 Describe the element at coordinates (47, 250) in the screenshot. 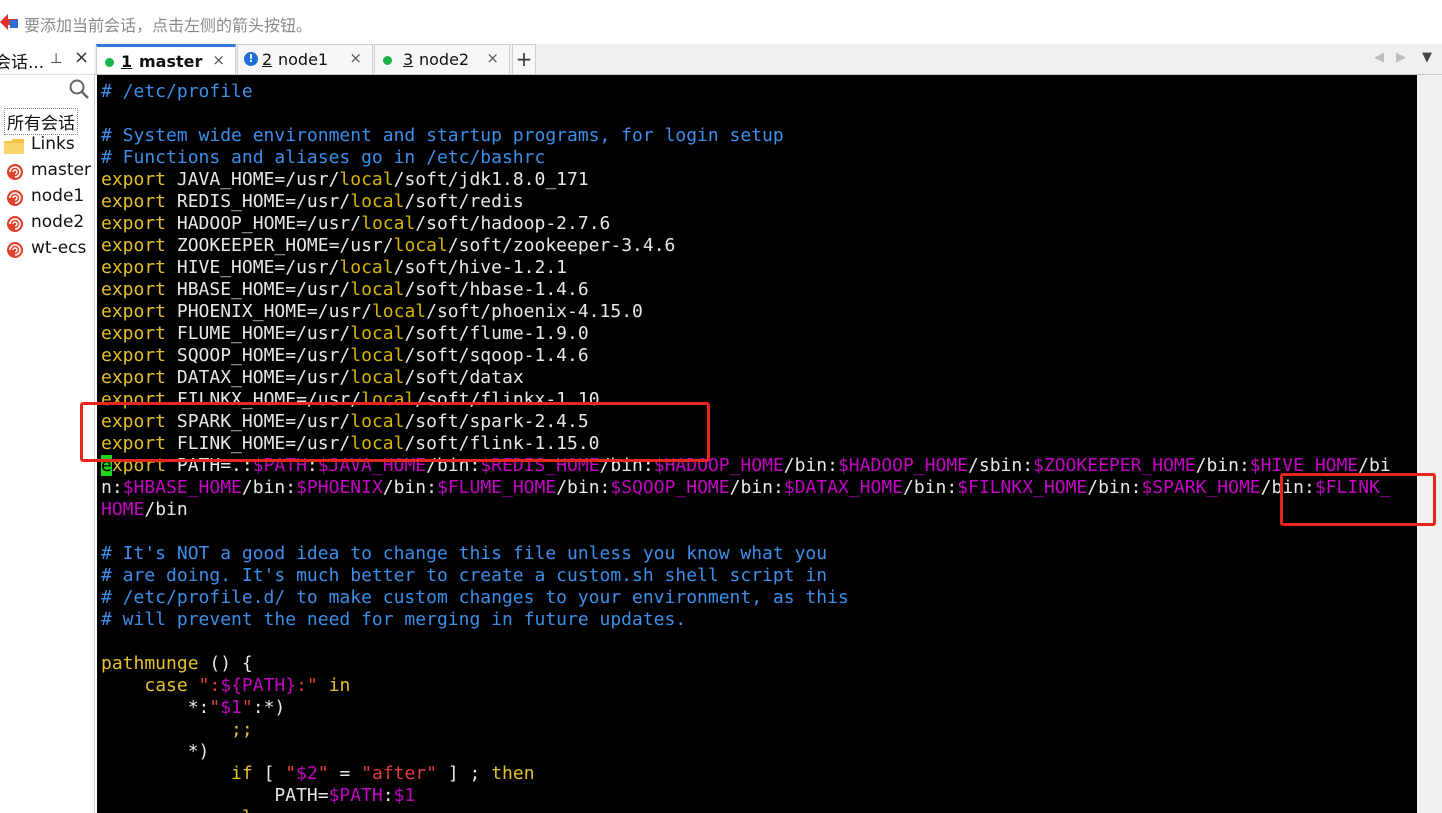

I see `tree-item-wt-ecs: wt-ecs` at that location.